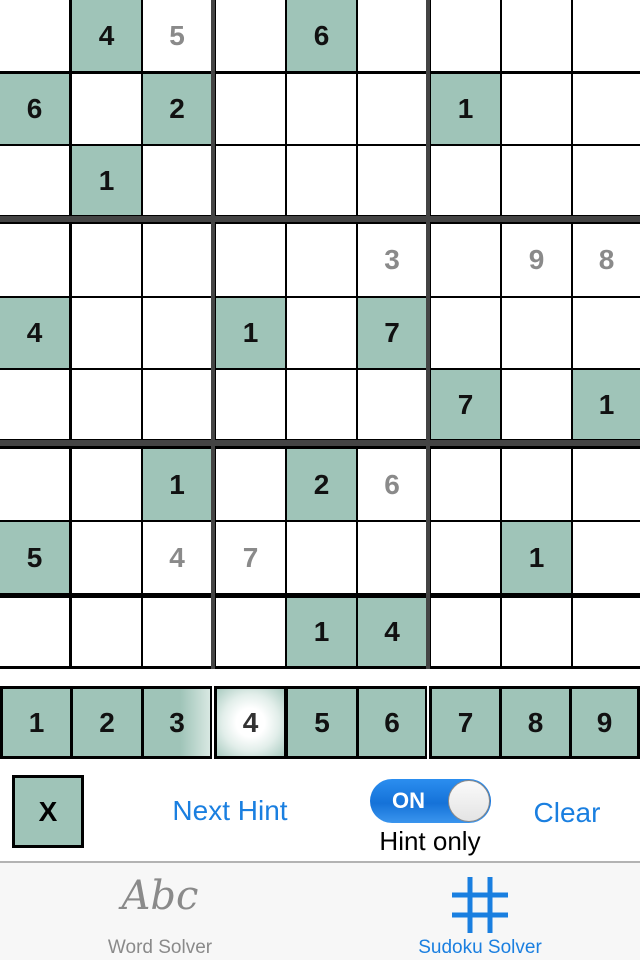 This screenshot has width=640, height=960. Describe the element at coordinates (536, 484) in the screenshot. I see `grid-cell-r7c8` at that location.